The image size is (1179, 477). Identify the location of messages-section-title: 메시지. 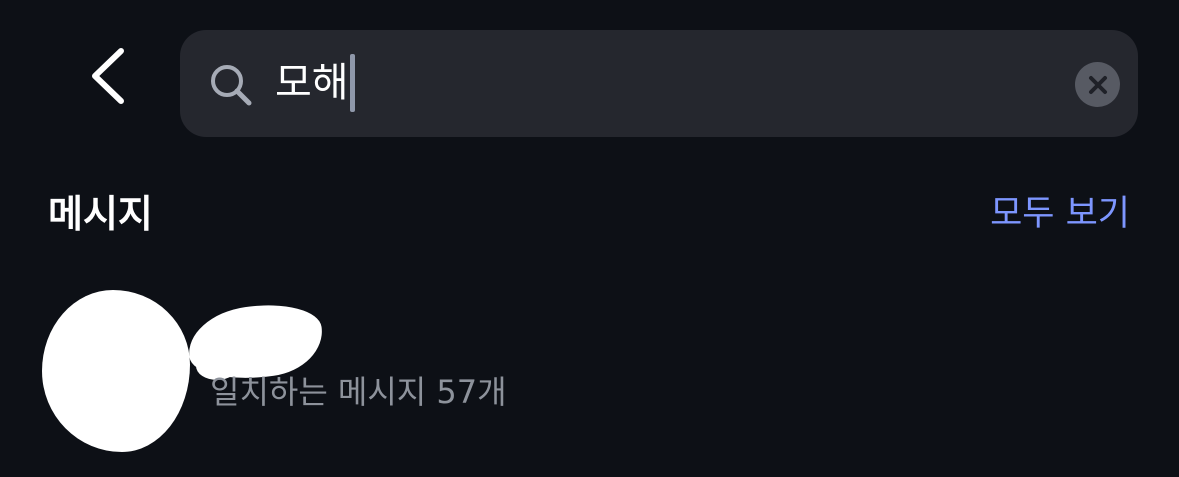
(100, 214).